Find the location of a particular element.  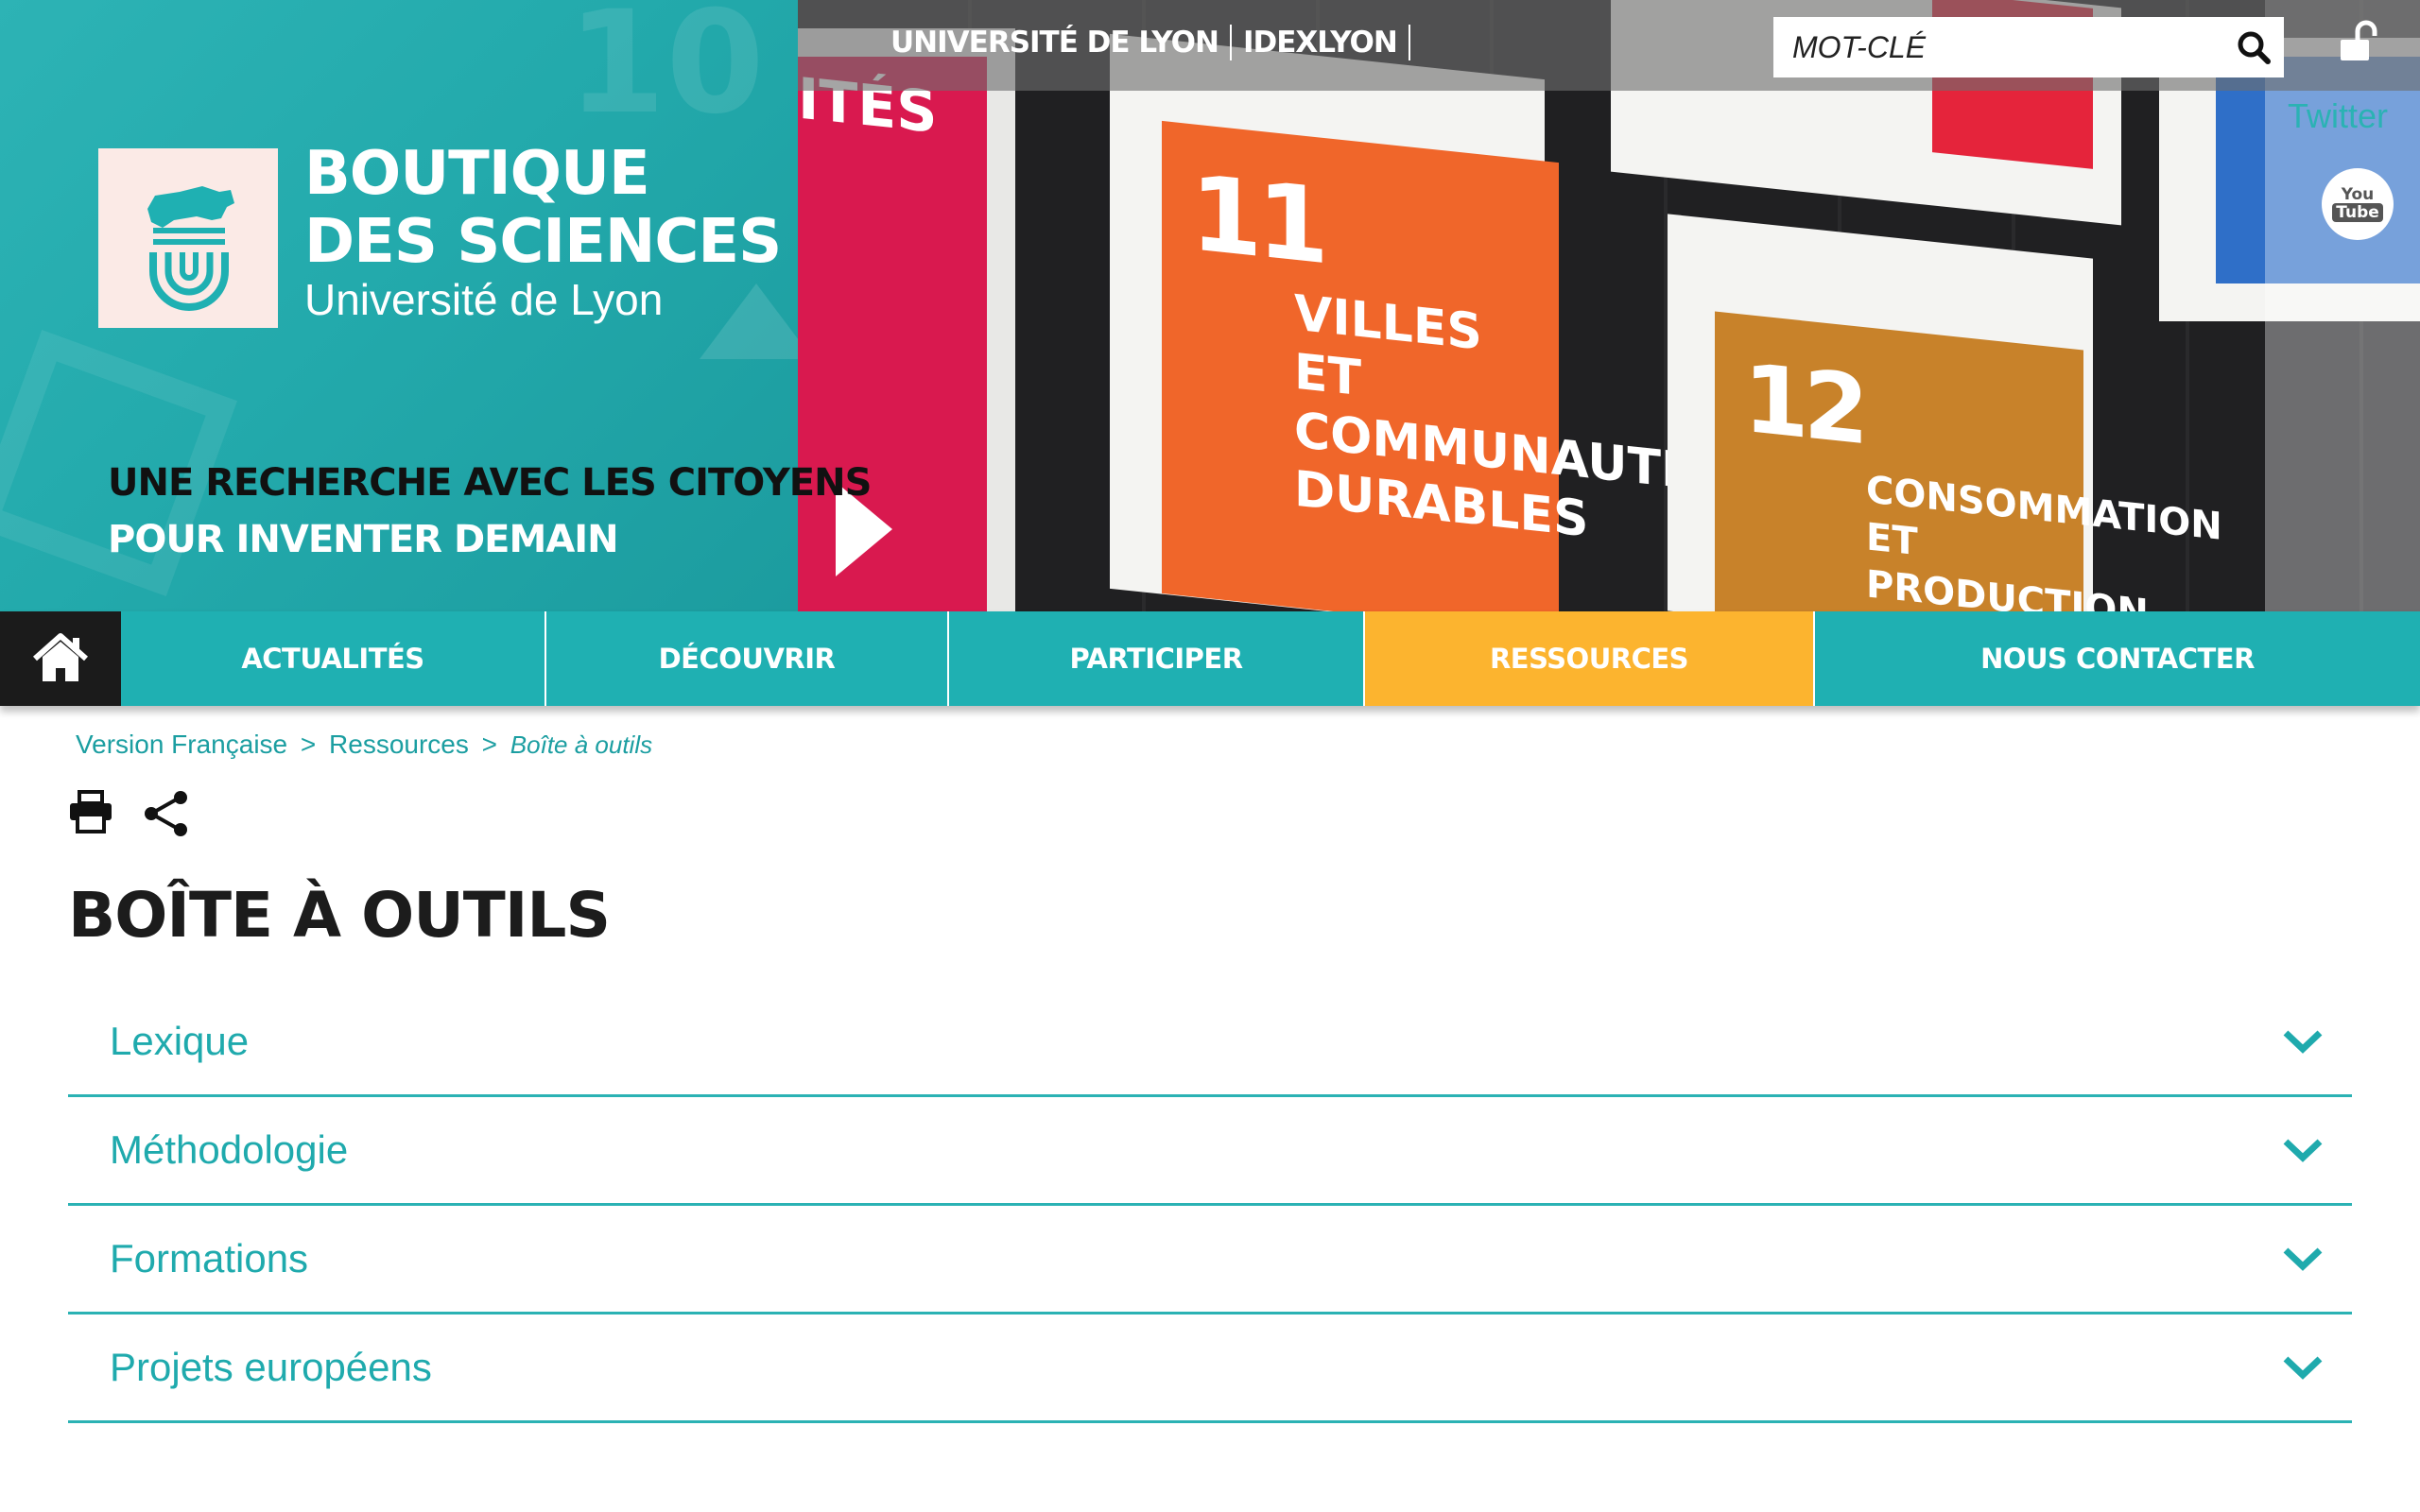

site-title-line2: DES SCIENCES is located at coordinates (543, 242).